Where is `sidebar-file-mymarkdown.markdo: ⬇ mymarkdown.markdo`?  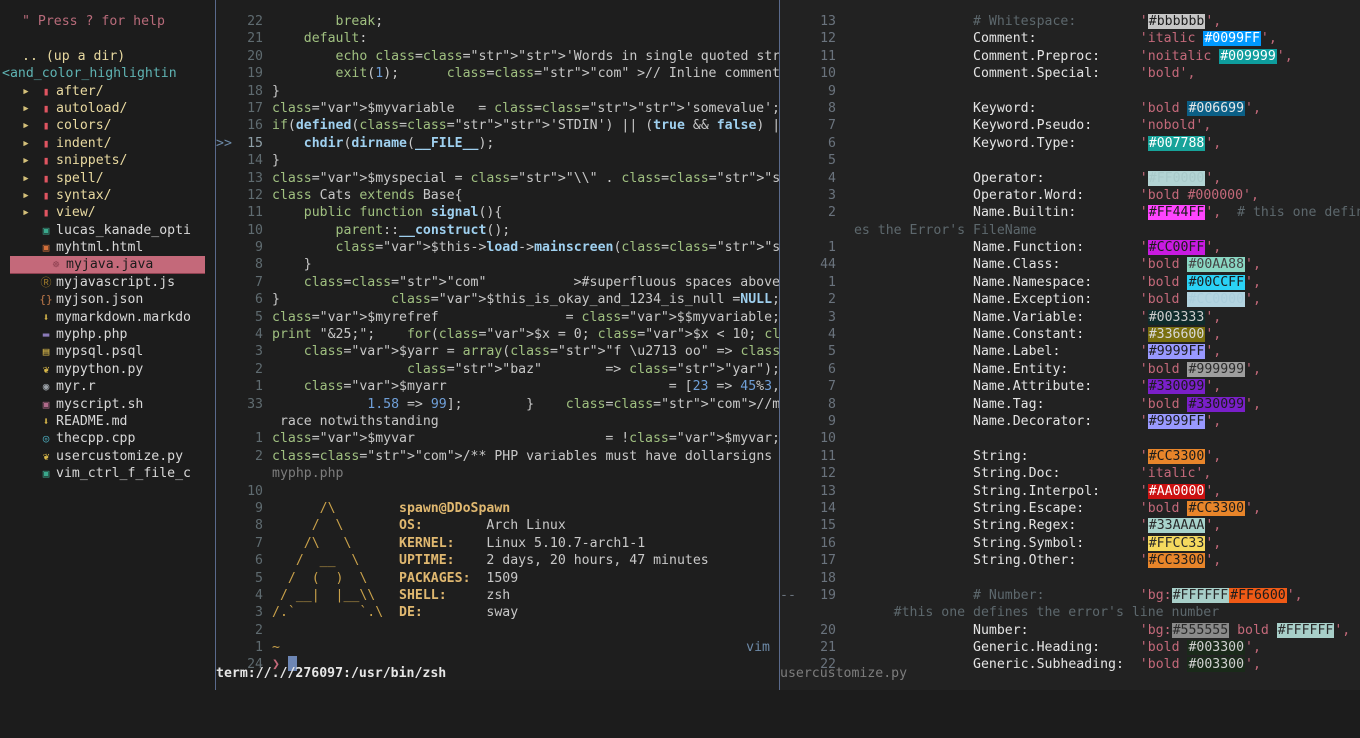 sidebar-file-mymarkdown.markdo: ⬇ mymarkdown.markdo is located at coordinates (108, 317).